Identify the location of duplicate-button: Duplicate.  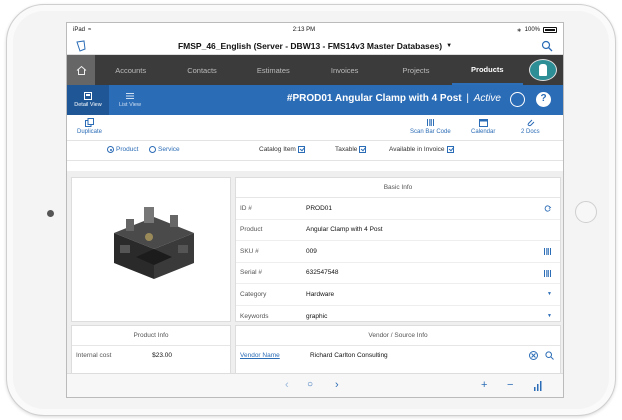
(89, 126).